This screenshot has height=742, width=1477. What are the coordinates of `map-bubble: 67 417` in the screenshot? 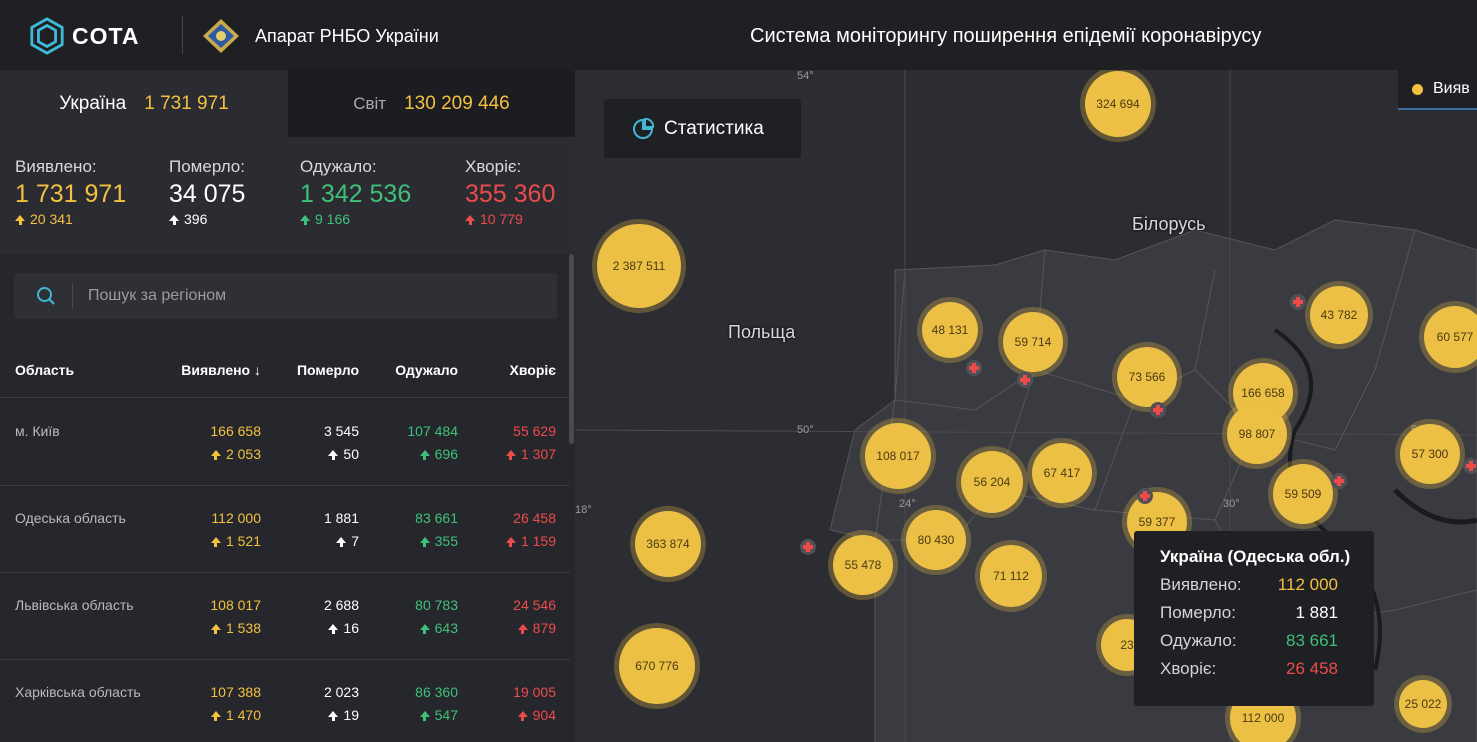 It's located at (1062, 473).